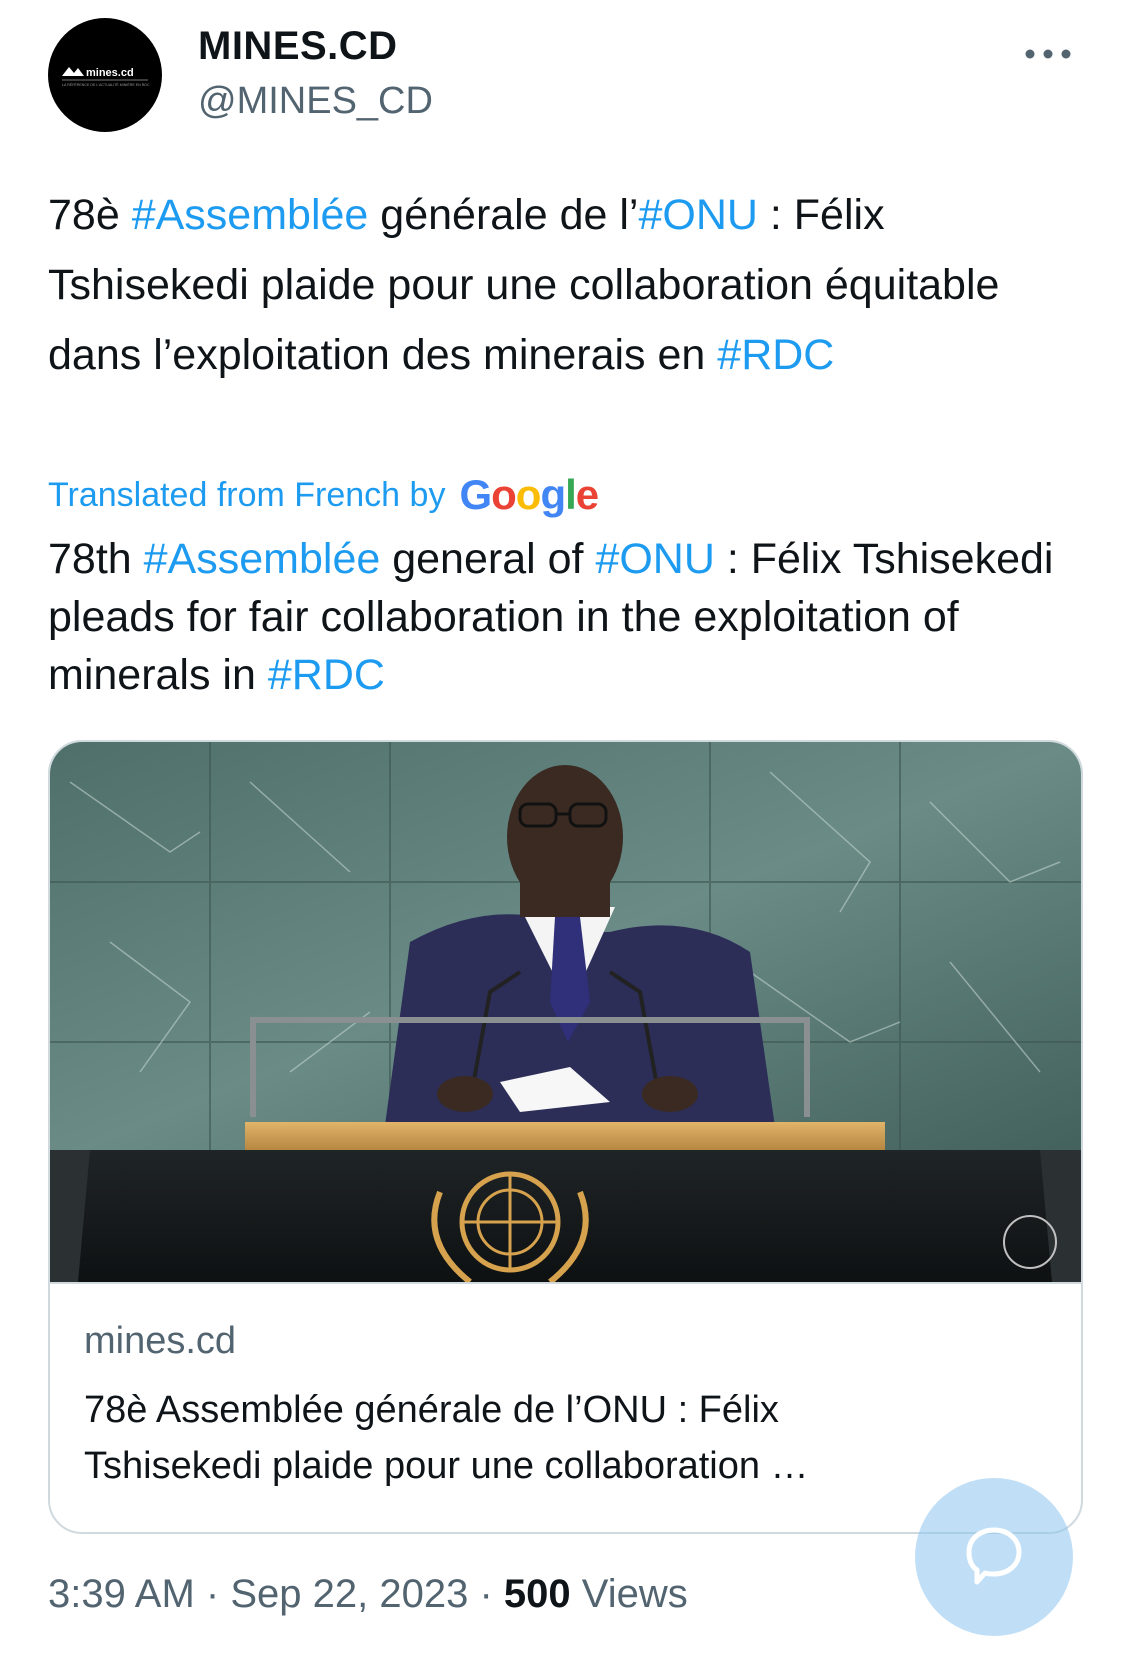  What do you see at coordinates (90, 215) in the screenshot?
I see `tweet-text-part: 78è` at bounding box center [90, 215].